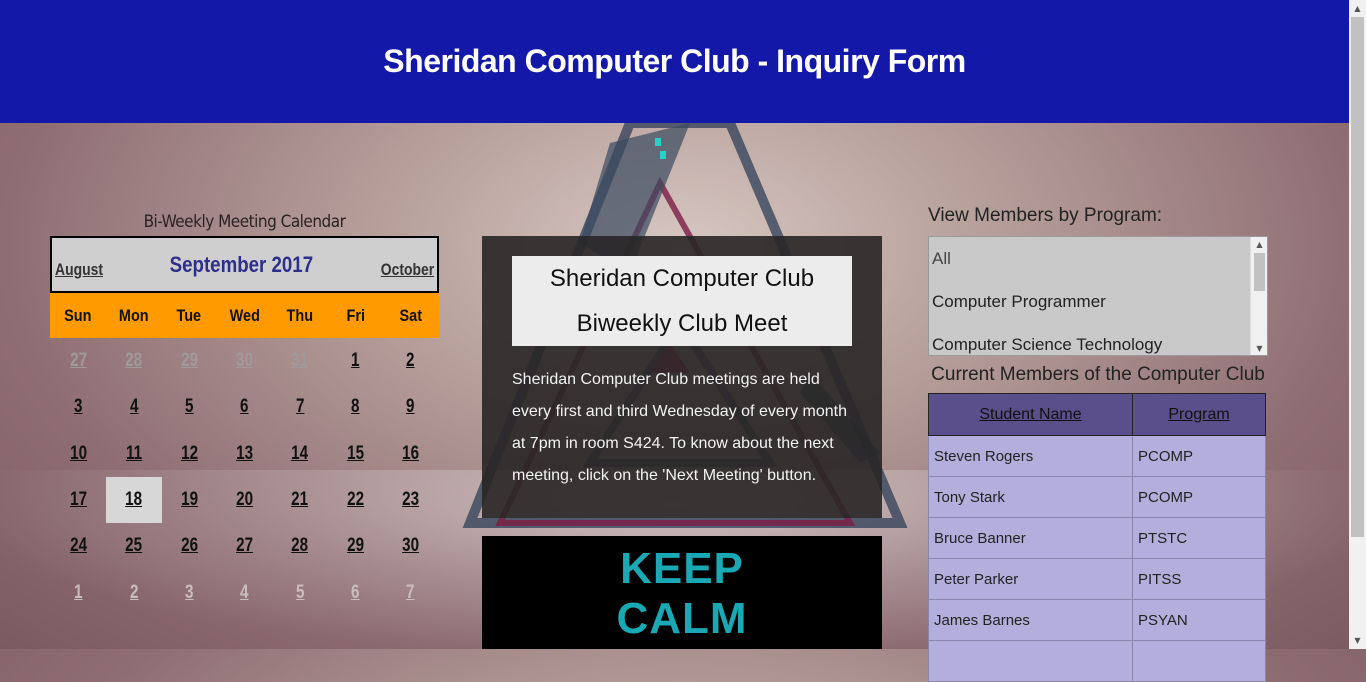 Image resolution: width=1366 pixels, height=682 pixels. Describe the element at coordinates (1030, 456) in the screenshot. I see `student-name-cell: Steven Rogers` at that location.